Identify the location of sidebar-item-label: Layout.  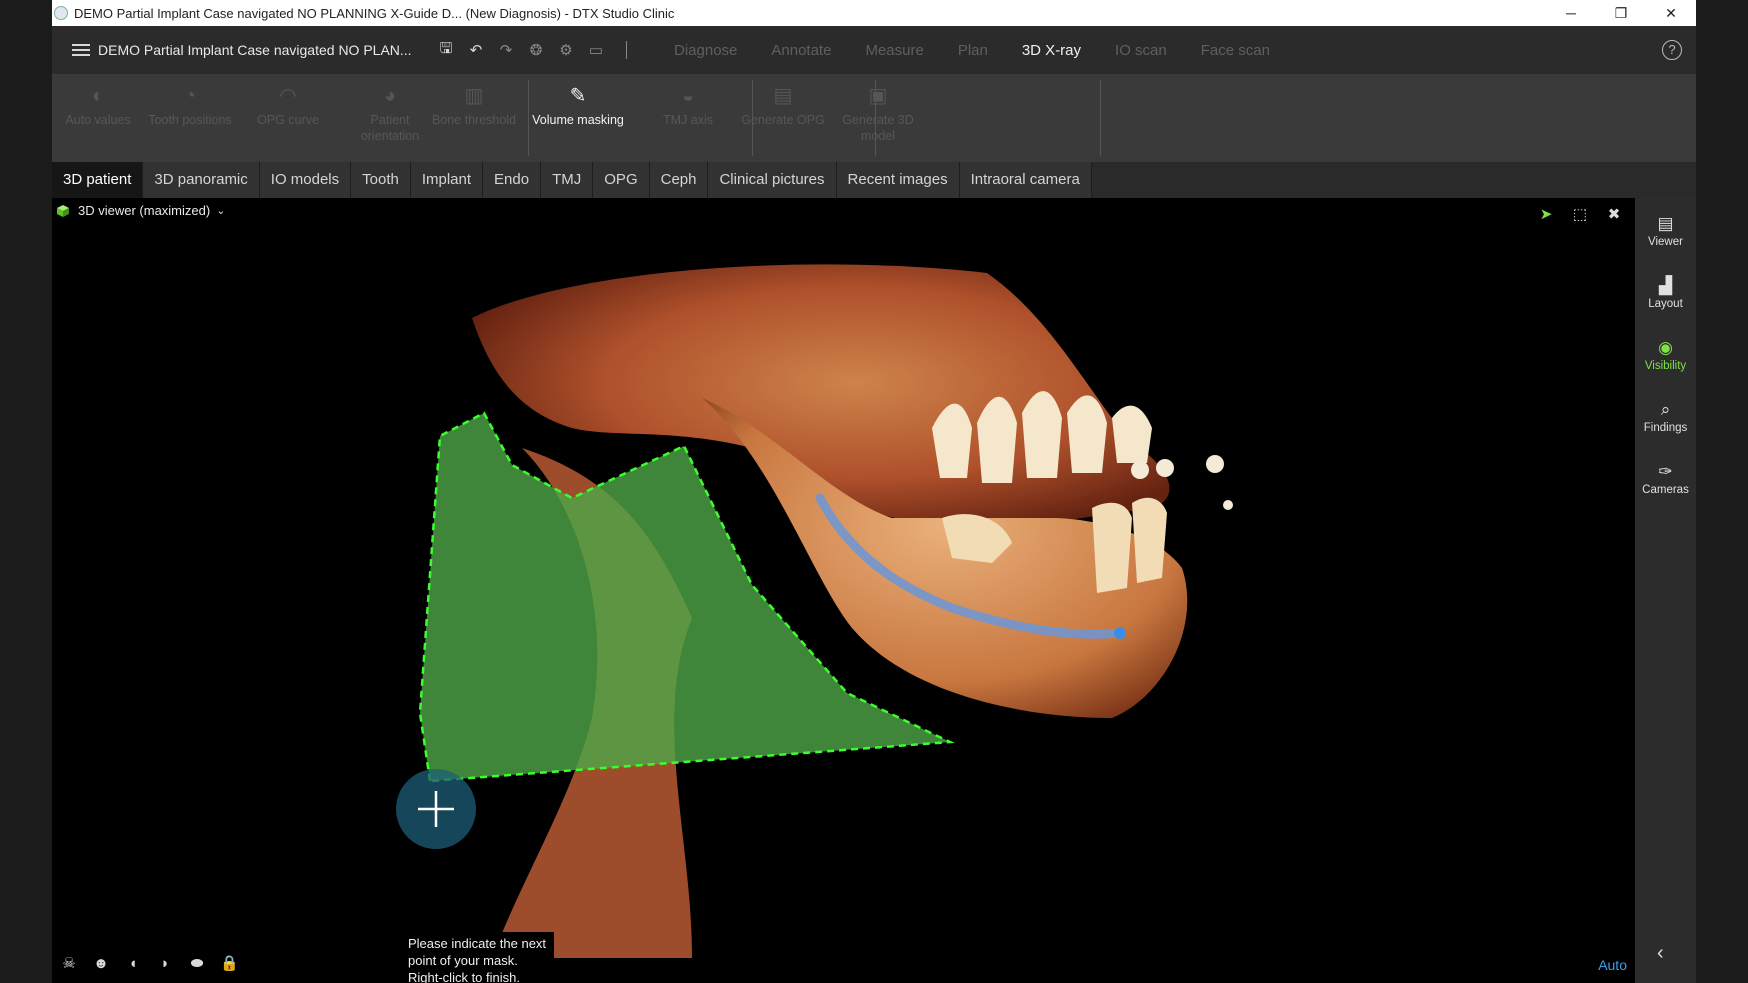
(1665, 304).